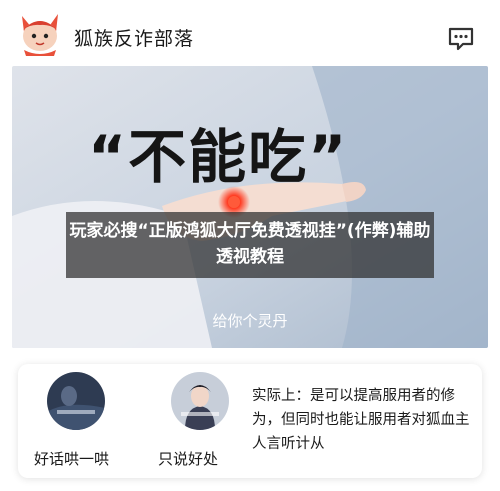 Image resolution: width=500 pixels, height=491 pixels. What do you see at coordinates (250, 321) in the screenshot?
I see `hero-sub-caption: 给你个灵丹` at bounding box center [250, 321].